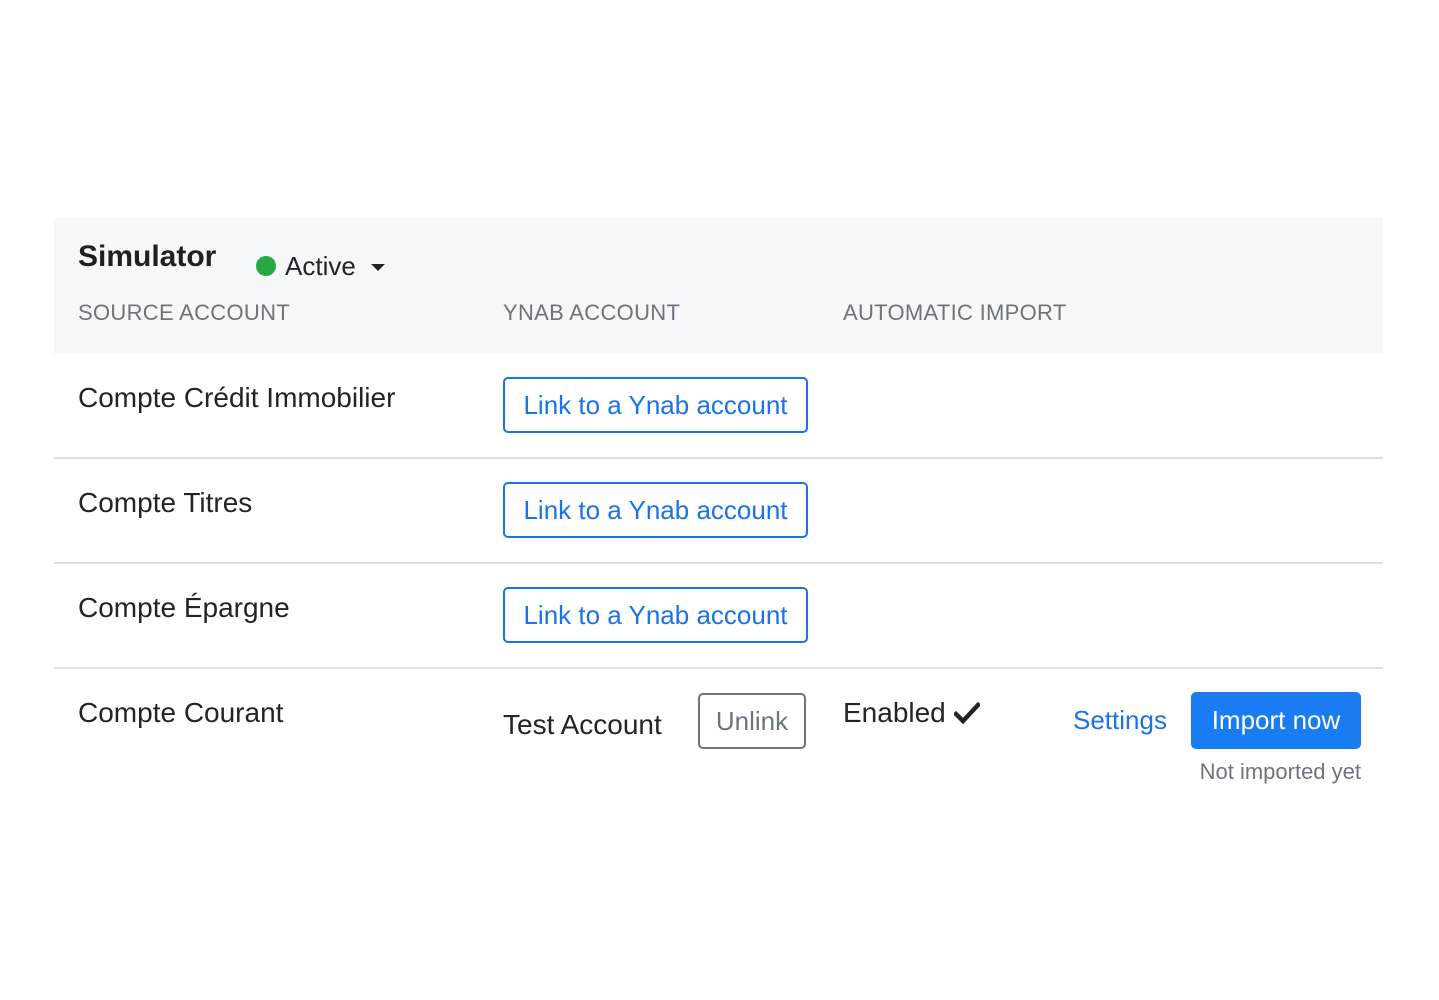 This screenshot has height=1000, width=1439. Describe the element at coordinates (582, 724) in the screenshot. I see `linked-ynab-account: Test Account` at that location.